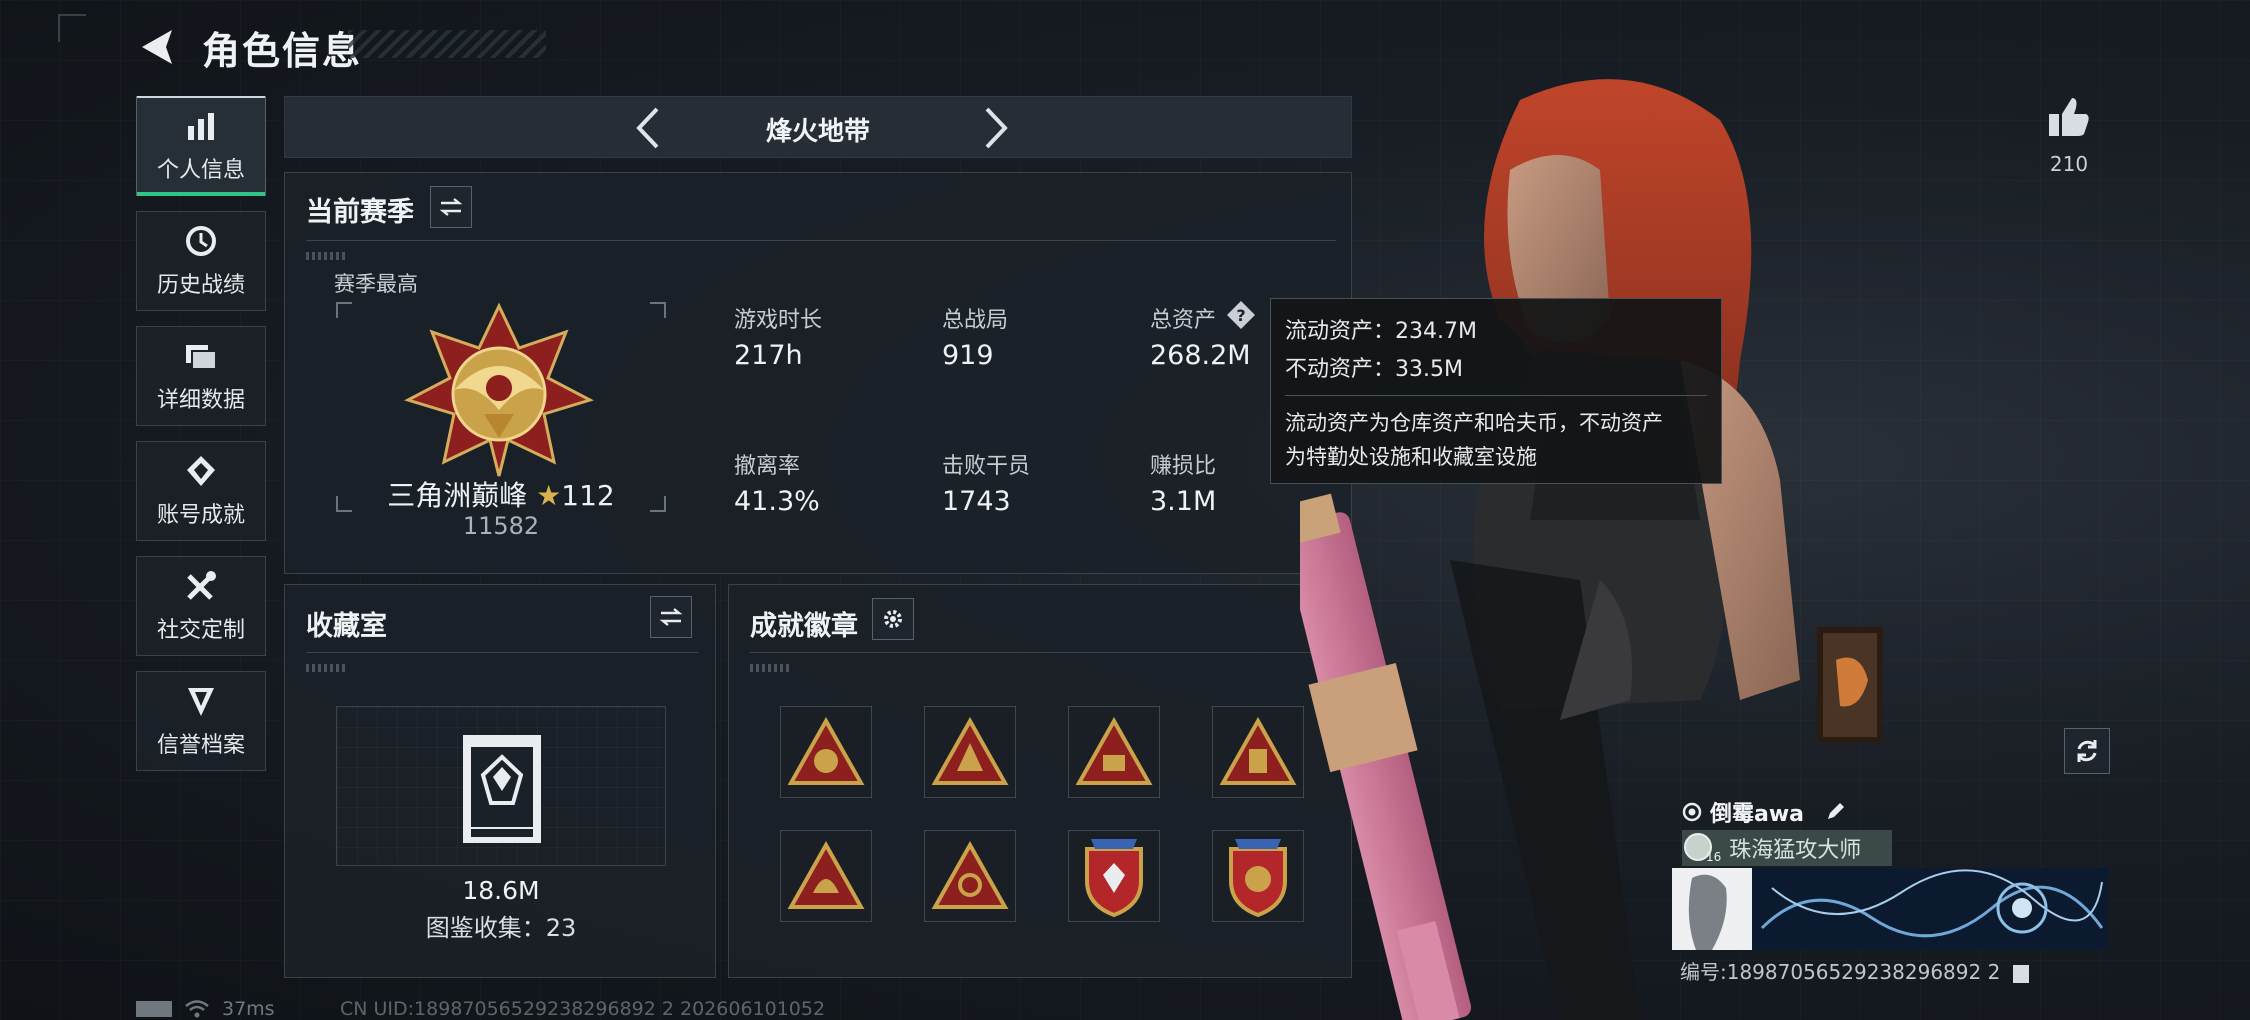 The image size is (2250, 1020). I want to click on tools-icon, so click(201, 586).